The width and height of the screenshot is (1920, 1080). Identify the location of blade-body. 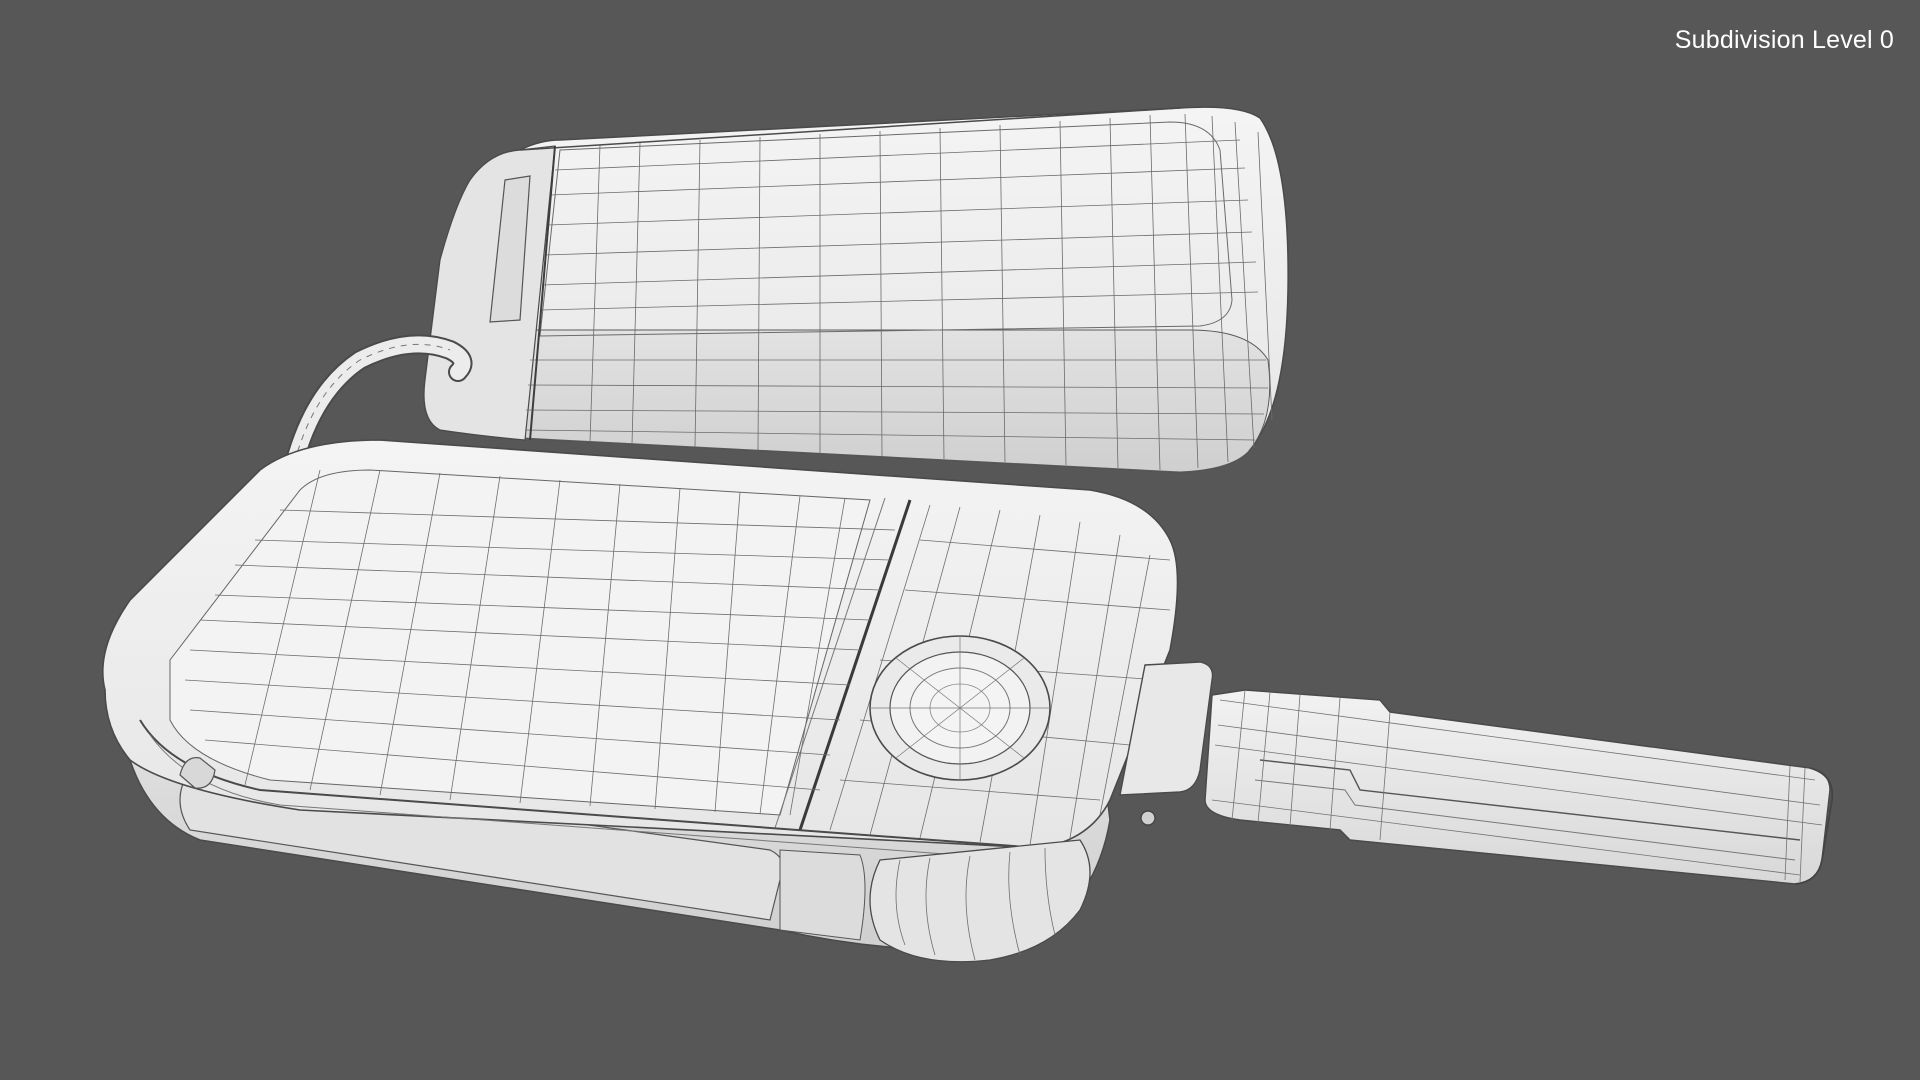
(1517, 787).